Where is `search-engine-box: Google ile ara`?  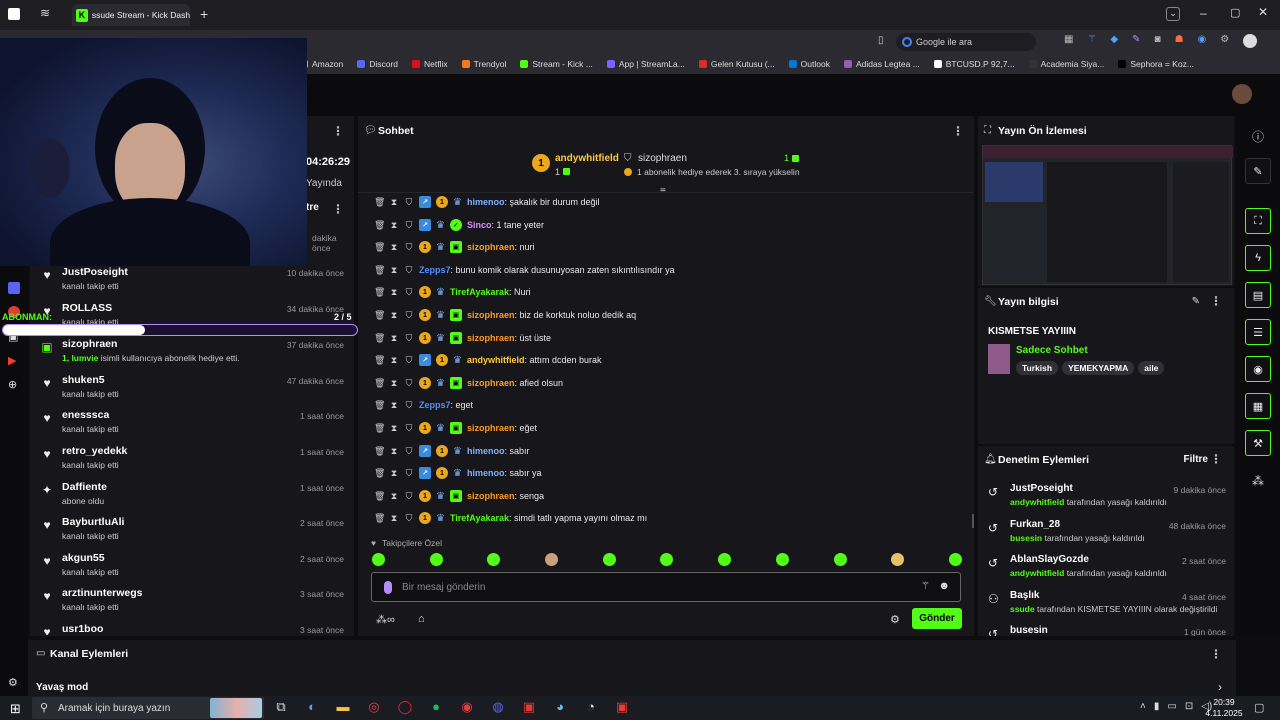
search-engine-box: Google ile ara is located at coordinates (966, 42).